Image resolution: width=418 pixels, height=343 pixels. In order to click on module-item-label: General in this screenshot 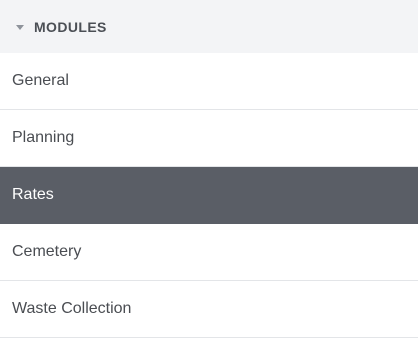, I will do `click(40, 80)`.